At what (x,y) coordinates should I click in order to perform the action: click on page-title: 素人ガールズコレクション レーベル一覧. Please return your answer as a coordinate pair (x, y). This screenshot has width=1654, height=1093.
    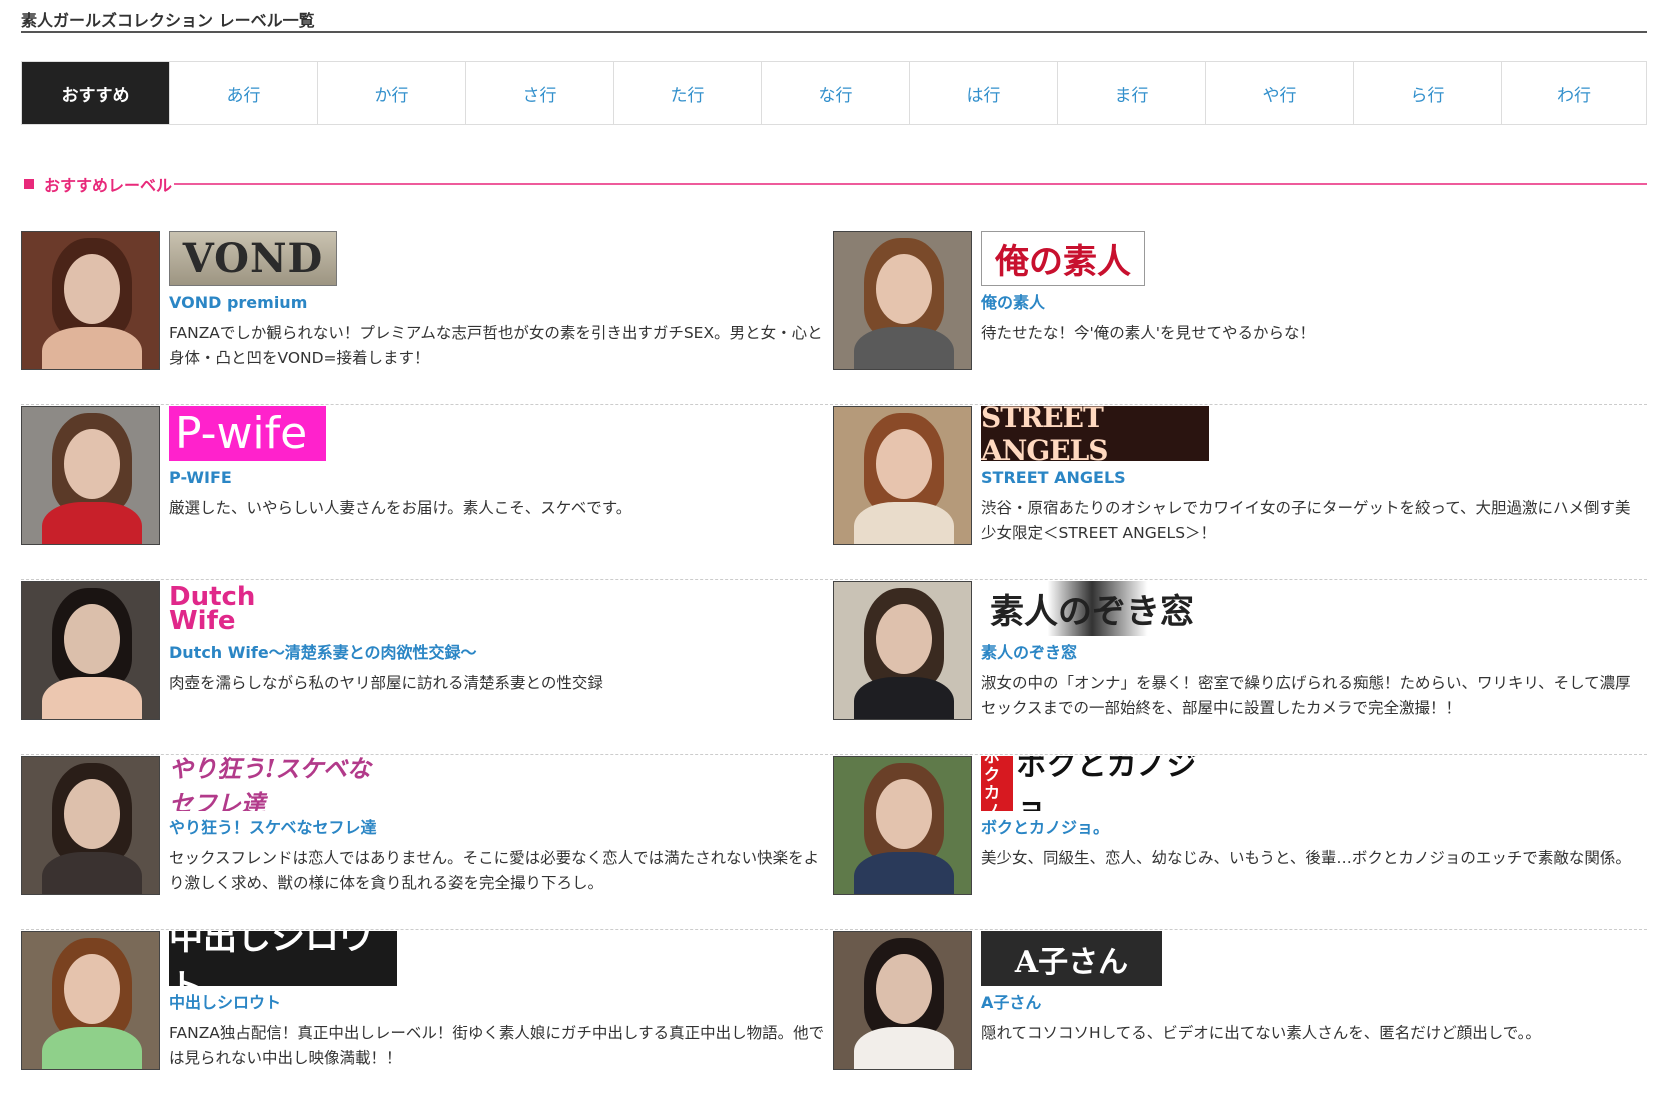
    Looking at the image, I should click on (834, 16).